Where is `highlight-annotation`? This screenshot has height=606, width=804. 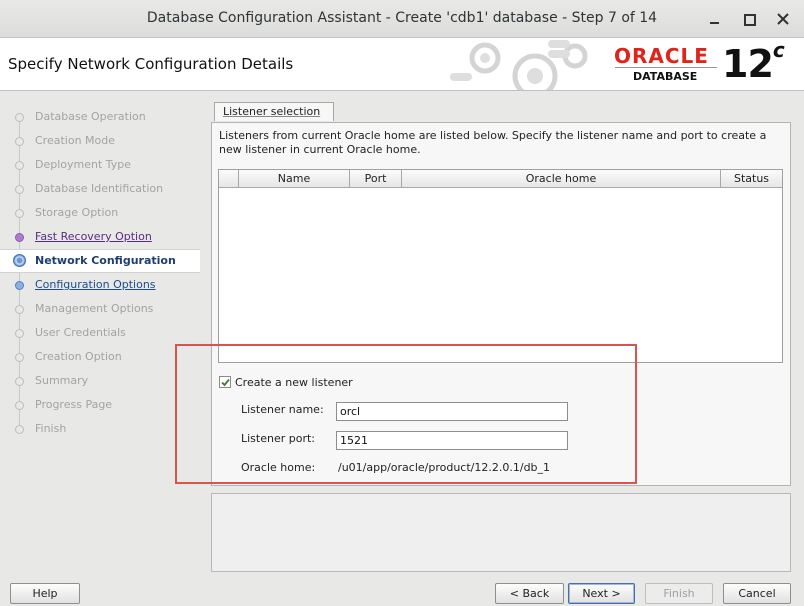 highlight-annotation is located at coordinates (406, 414).